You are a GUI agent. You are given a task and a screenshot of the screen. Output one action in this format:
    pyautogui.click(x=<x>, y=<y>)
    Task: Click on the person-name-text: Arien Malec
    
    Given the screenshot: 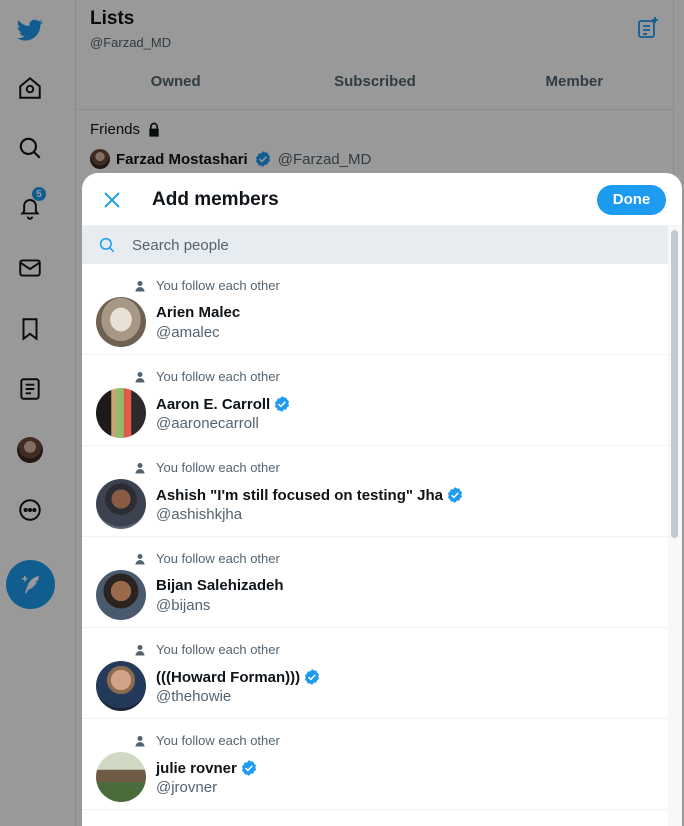 What is the action you would take?
    pyautogui.click(x=198, y=312)
    